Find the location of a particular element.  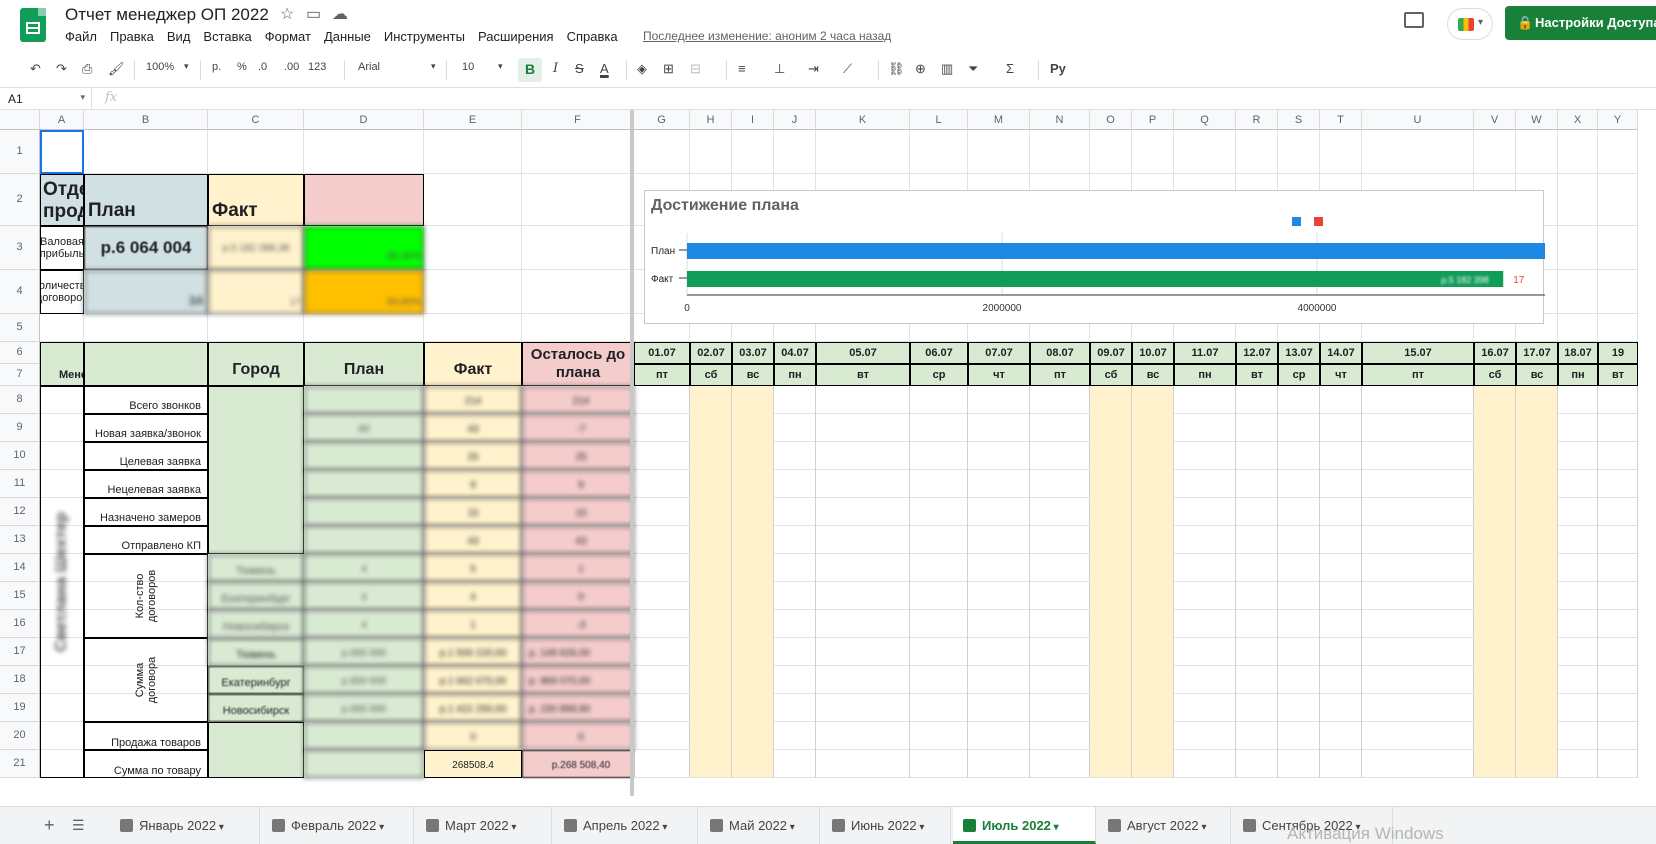

column-header-M: M is located at coordinates (999, 120).